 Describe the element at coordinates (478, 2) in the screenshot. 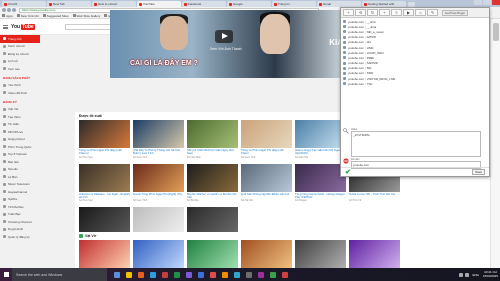

I see `minimize-button` at that location.